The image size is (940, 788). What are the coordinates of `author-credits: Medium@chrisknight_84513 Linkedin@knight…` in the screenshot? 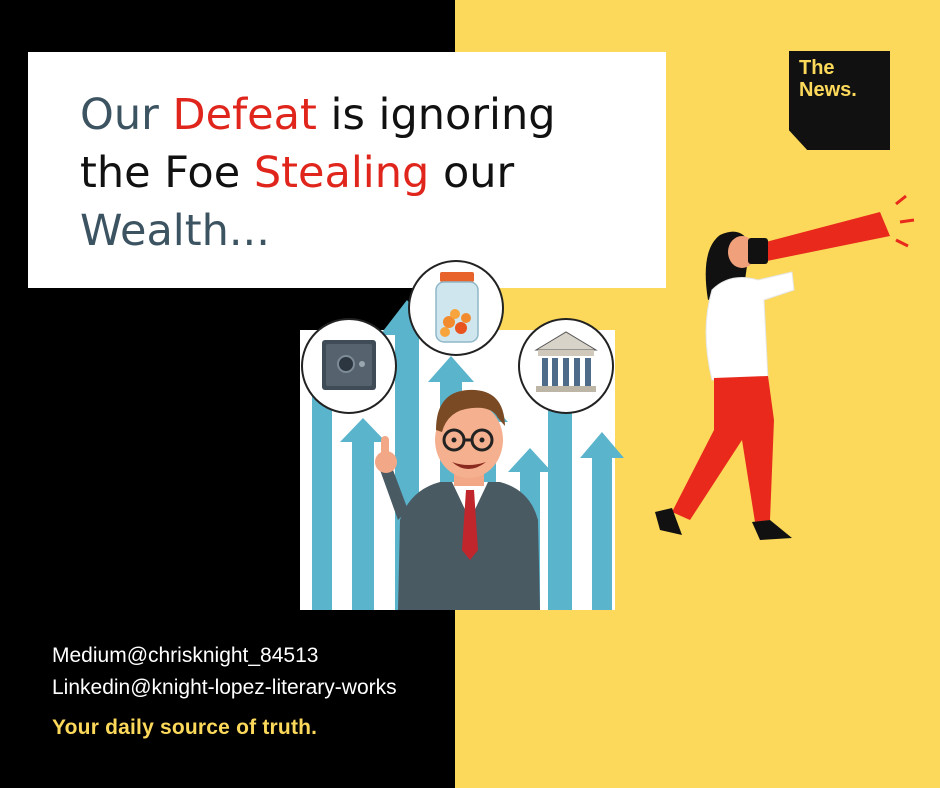 It's located at (224, 672).